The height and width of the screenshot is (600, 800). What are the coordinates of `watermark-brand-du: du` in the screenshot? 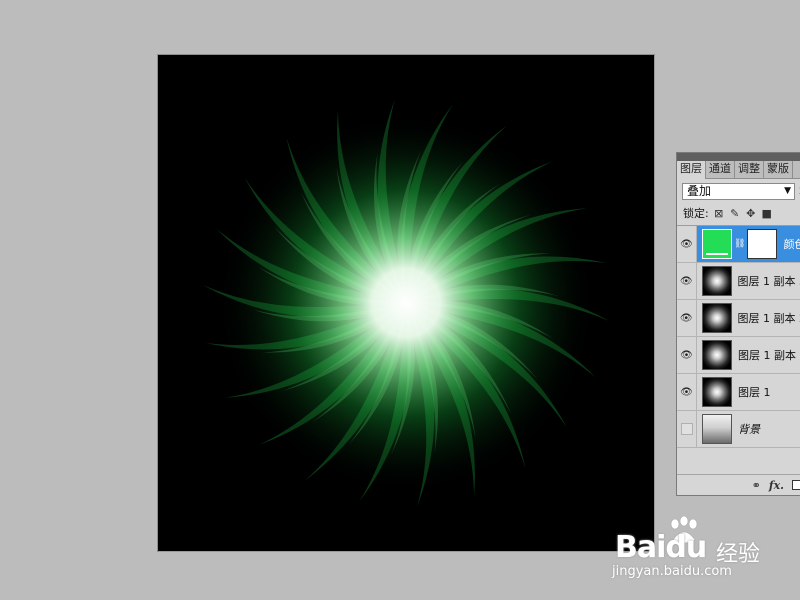 It's located at (686, 547).